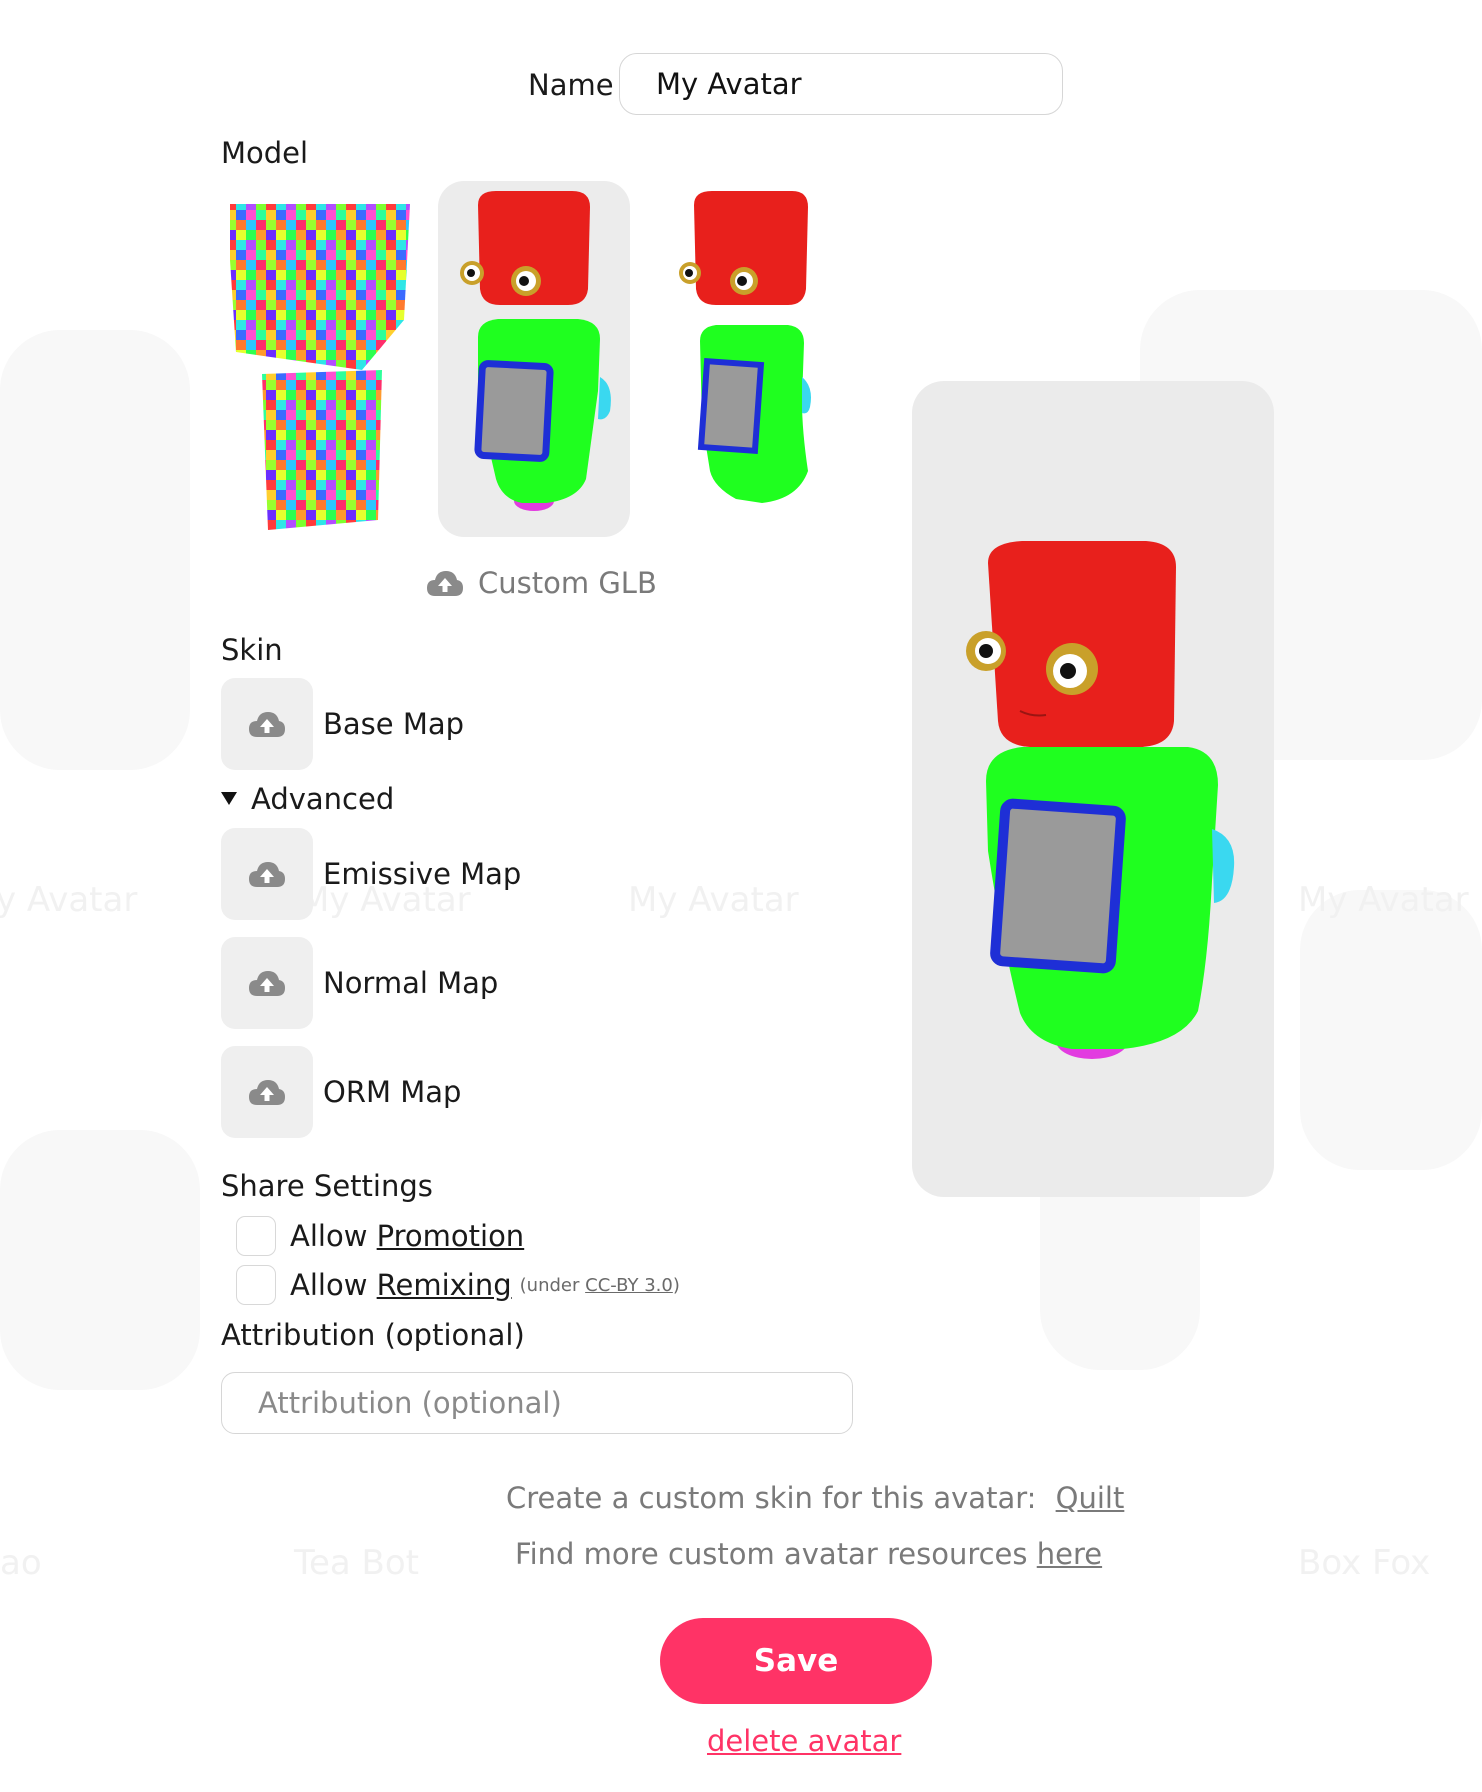  Describe the element at coordinates (256, 1236) in the screenshot. I see `allow-promotion-checkbox` at that location.